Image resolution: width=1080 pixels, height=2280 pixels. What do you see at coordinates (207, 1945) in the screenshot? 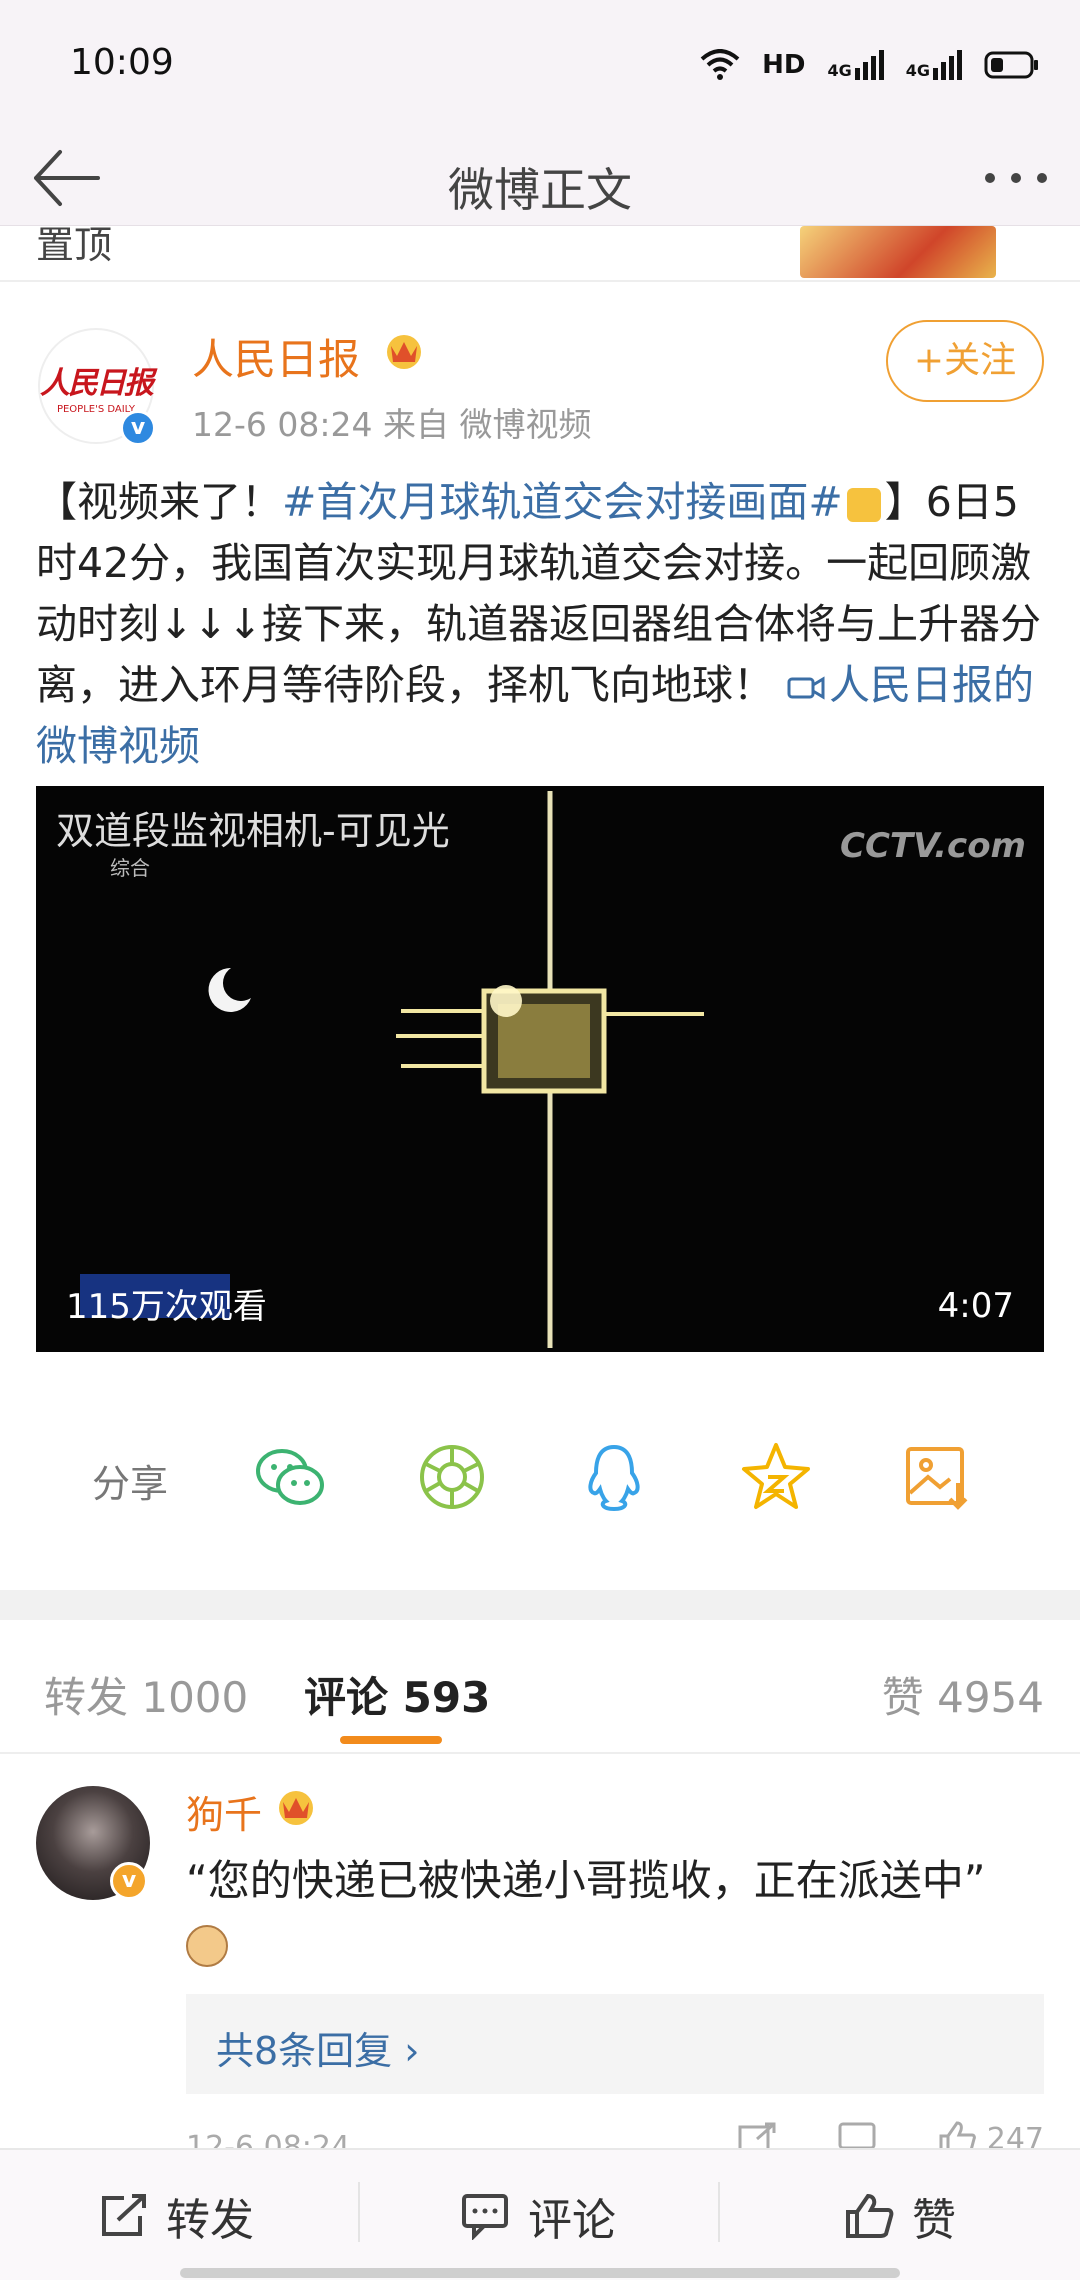
I see `cat-emoji-icon` at bounding box center [207, 1945].